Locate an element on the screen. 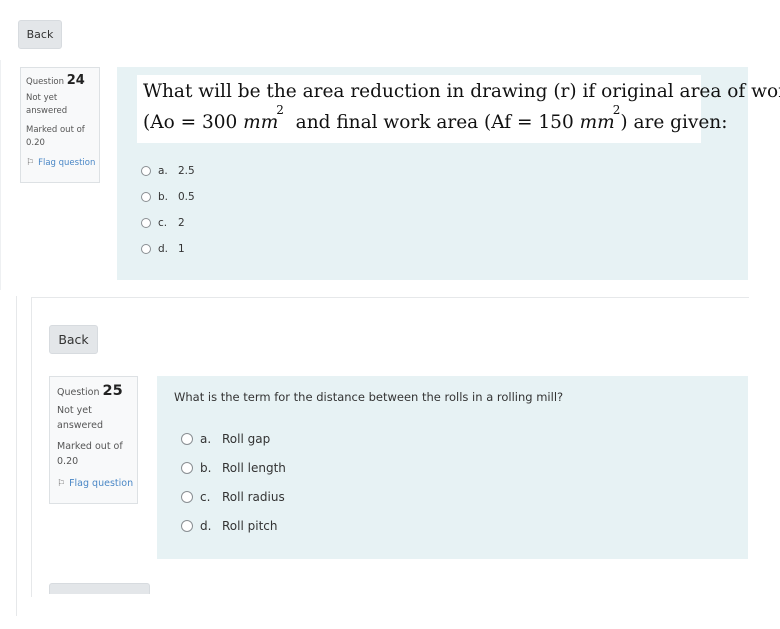 The image size is (780, 629). answer-option-c: c. Roll radius is located at coordinates (233, 497).